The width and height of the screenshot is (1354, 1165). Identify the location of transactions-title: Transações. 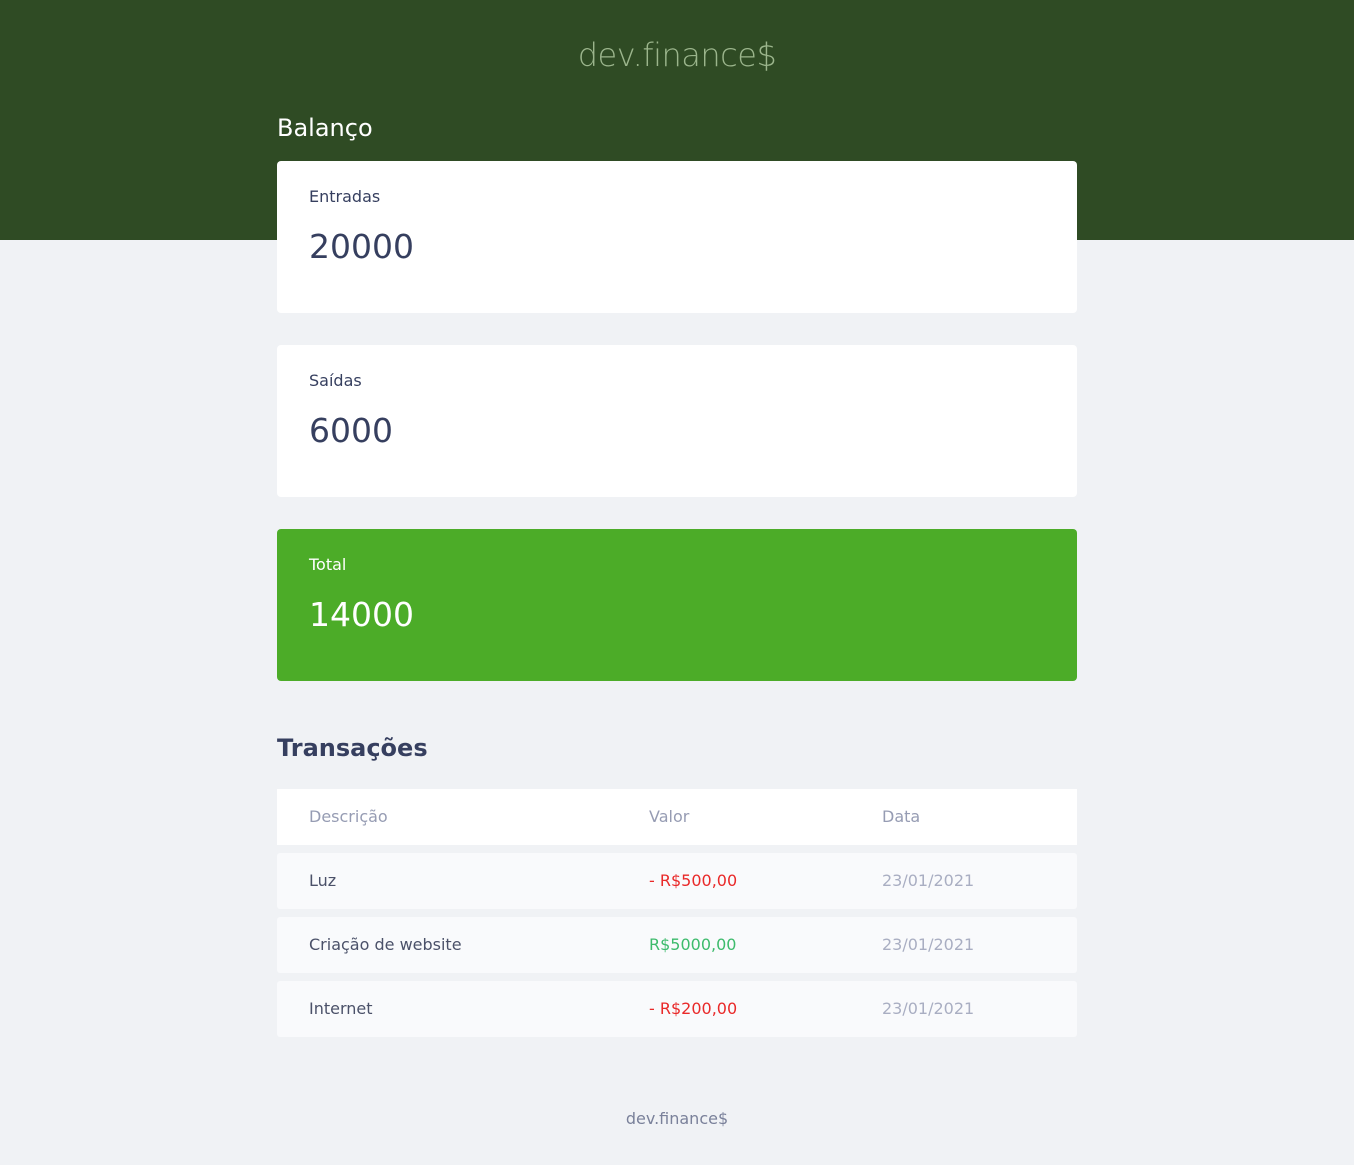
(352, 748).